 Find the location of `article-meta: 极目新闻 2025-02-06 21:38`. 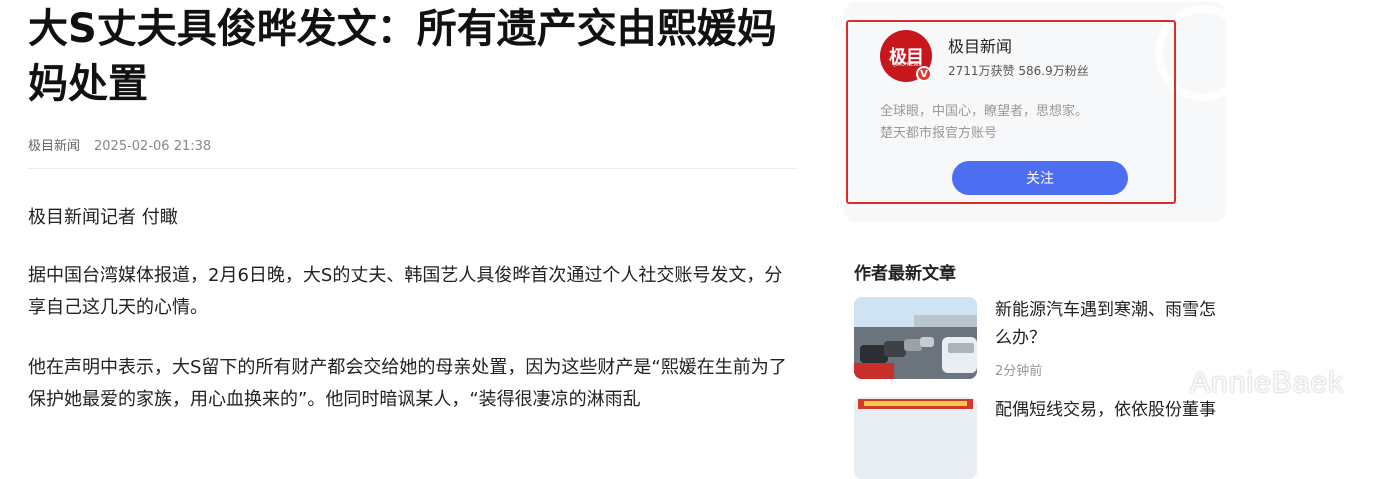

article-meta: 极目新闻 2025-02-06 21:38 is located at coordinates (119, 144).